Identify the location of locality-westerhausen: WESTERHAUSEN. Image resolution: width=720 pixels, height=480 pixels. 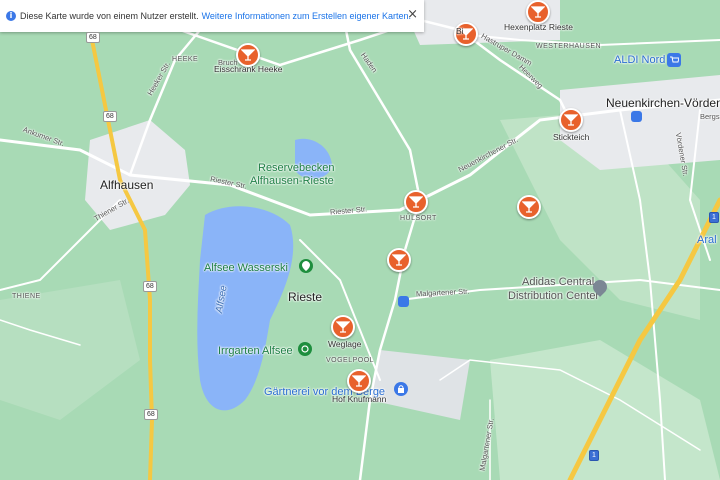
(569, 46).